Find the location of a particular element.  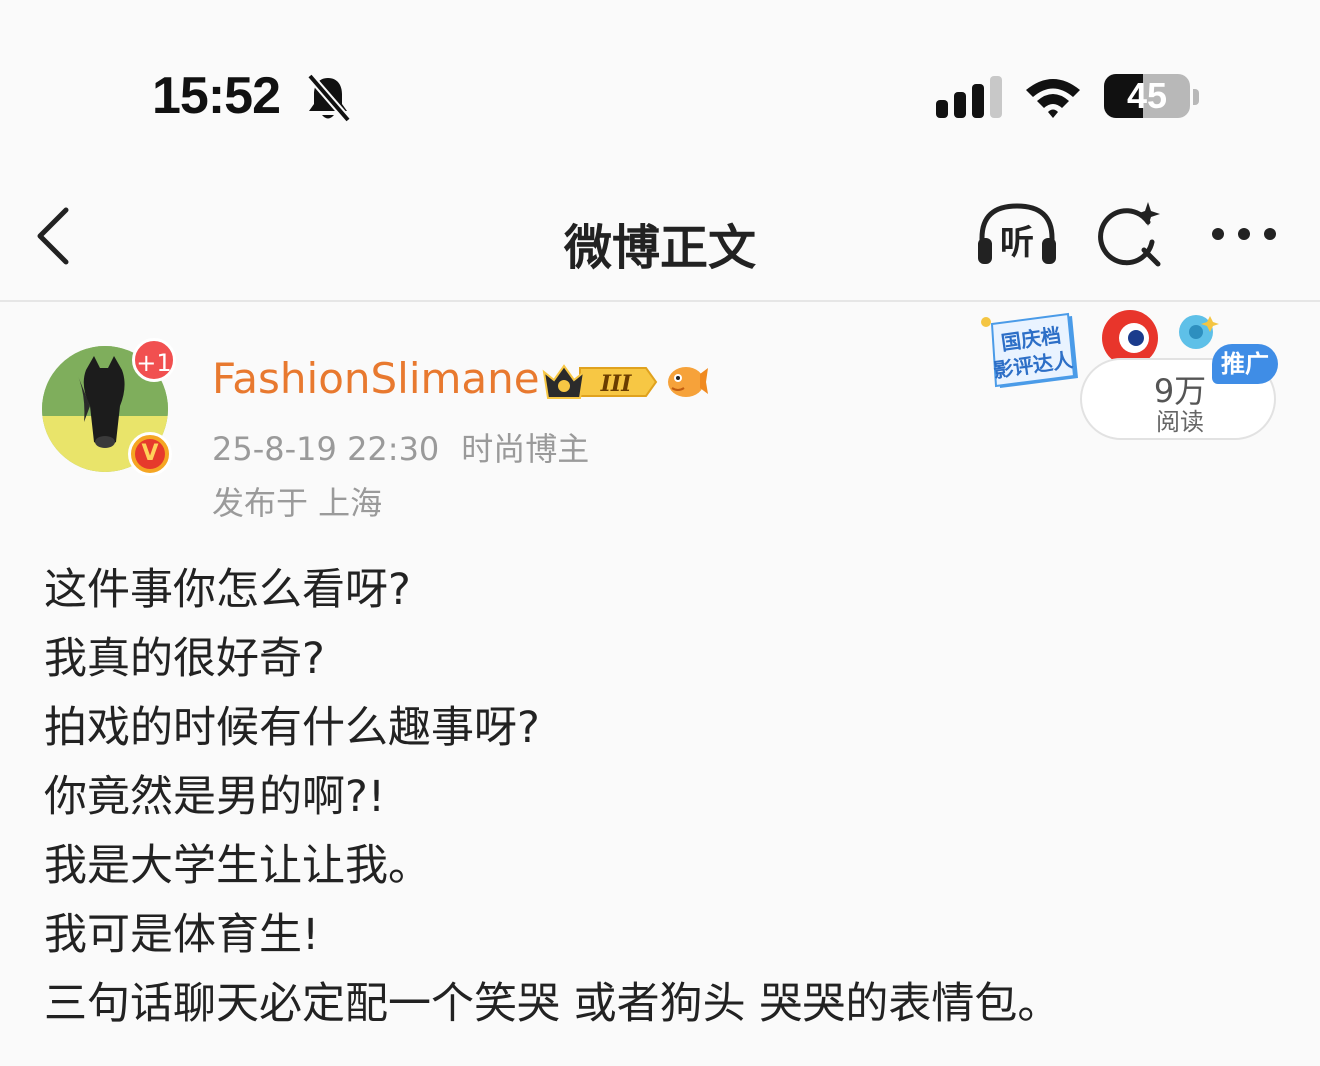

post-meta: 25-8-19 22:30 时尚博主 is located at coordinates (400, 447).